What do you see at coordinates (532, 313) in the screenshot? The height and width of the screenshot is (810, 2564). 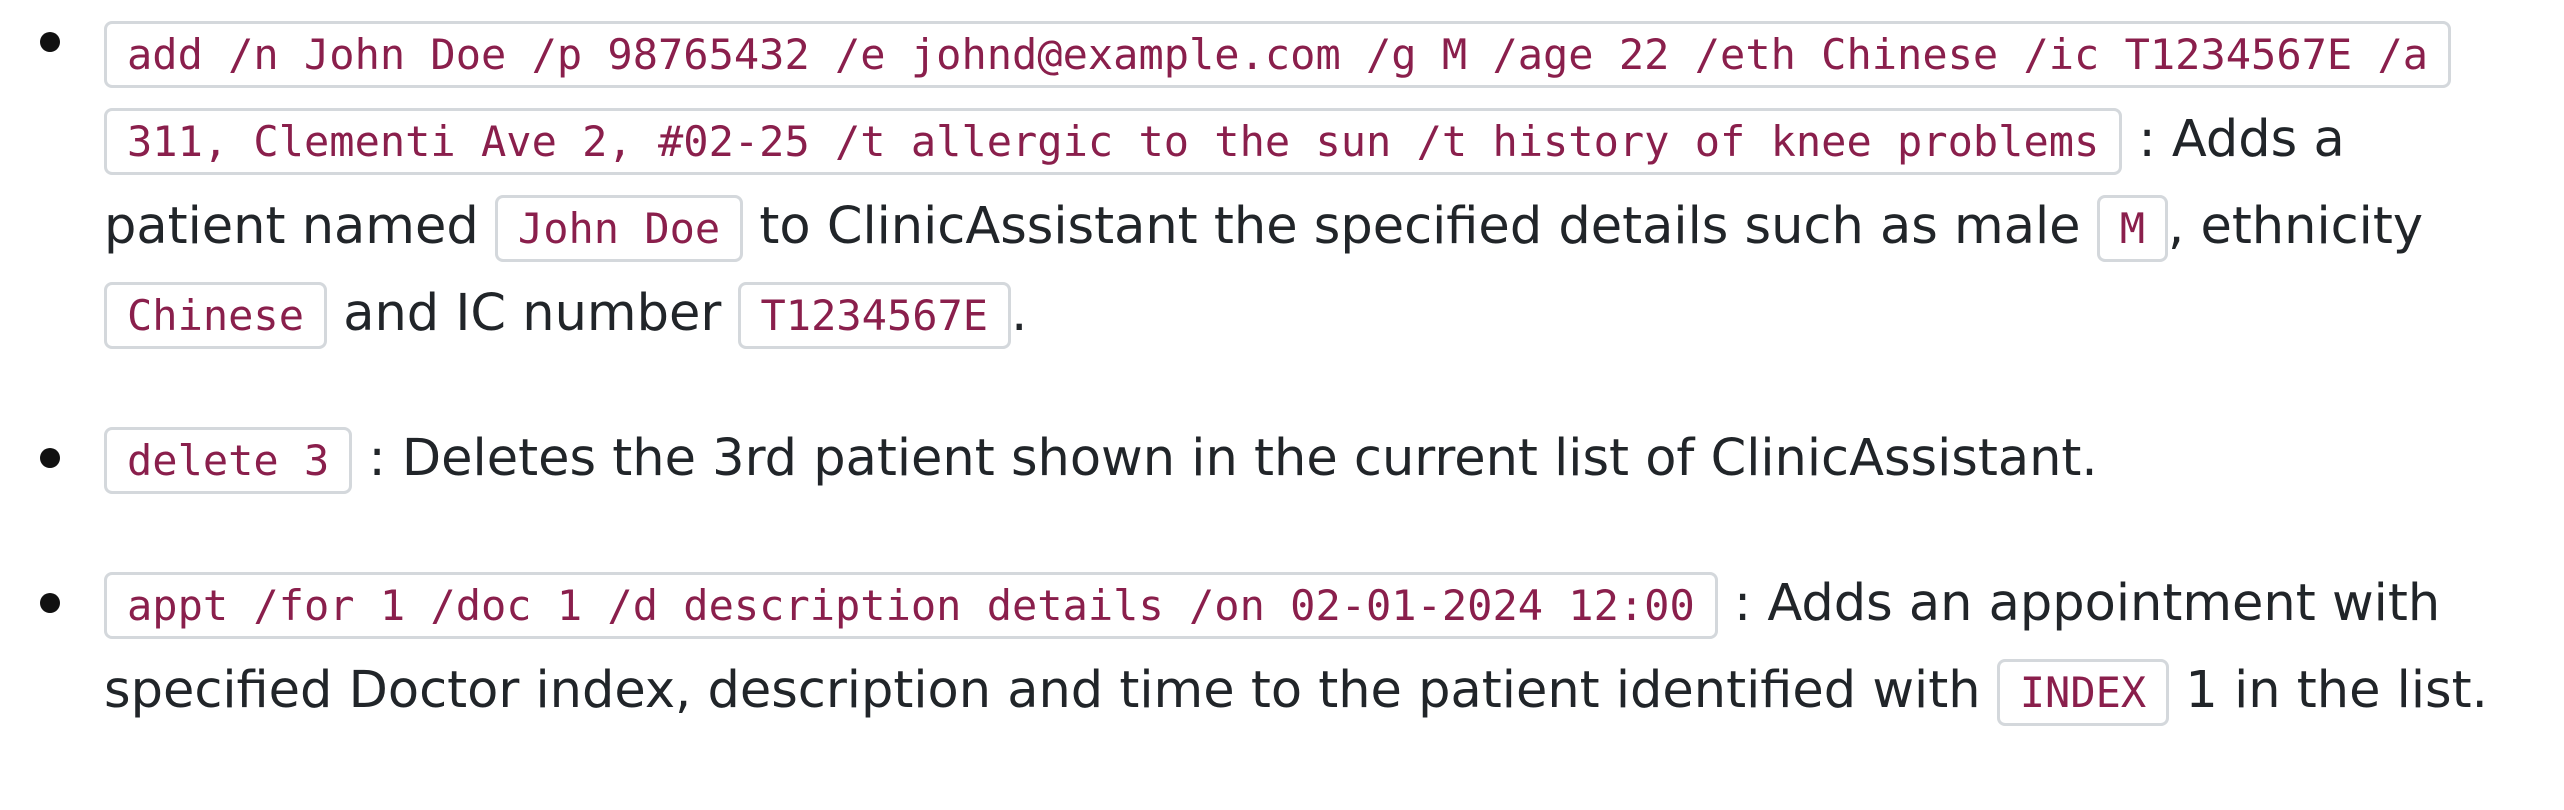 I see `add-description-text-4: and IC number` at bounding box center [532, 313].